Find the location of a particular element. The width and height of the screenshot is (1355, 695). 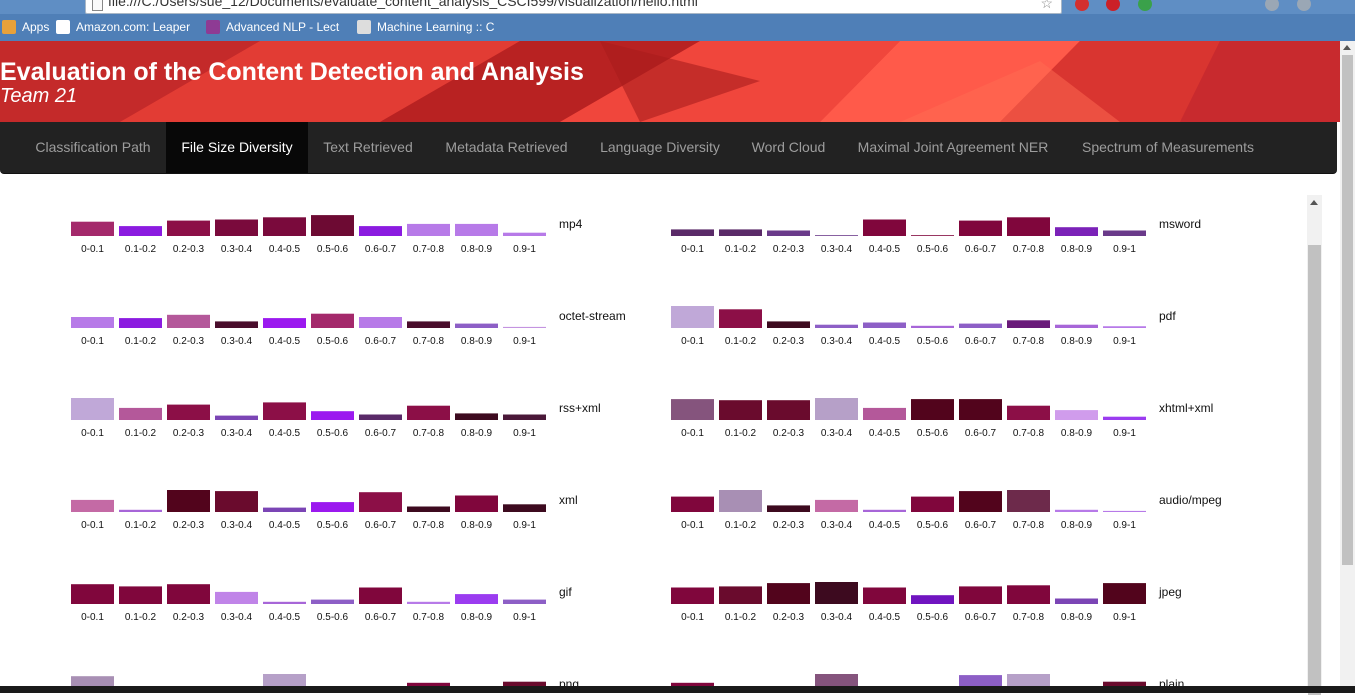

page-scrollbar is located at coordinates (1347, 363).